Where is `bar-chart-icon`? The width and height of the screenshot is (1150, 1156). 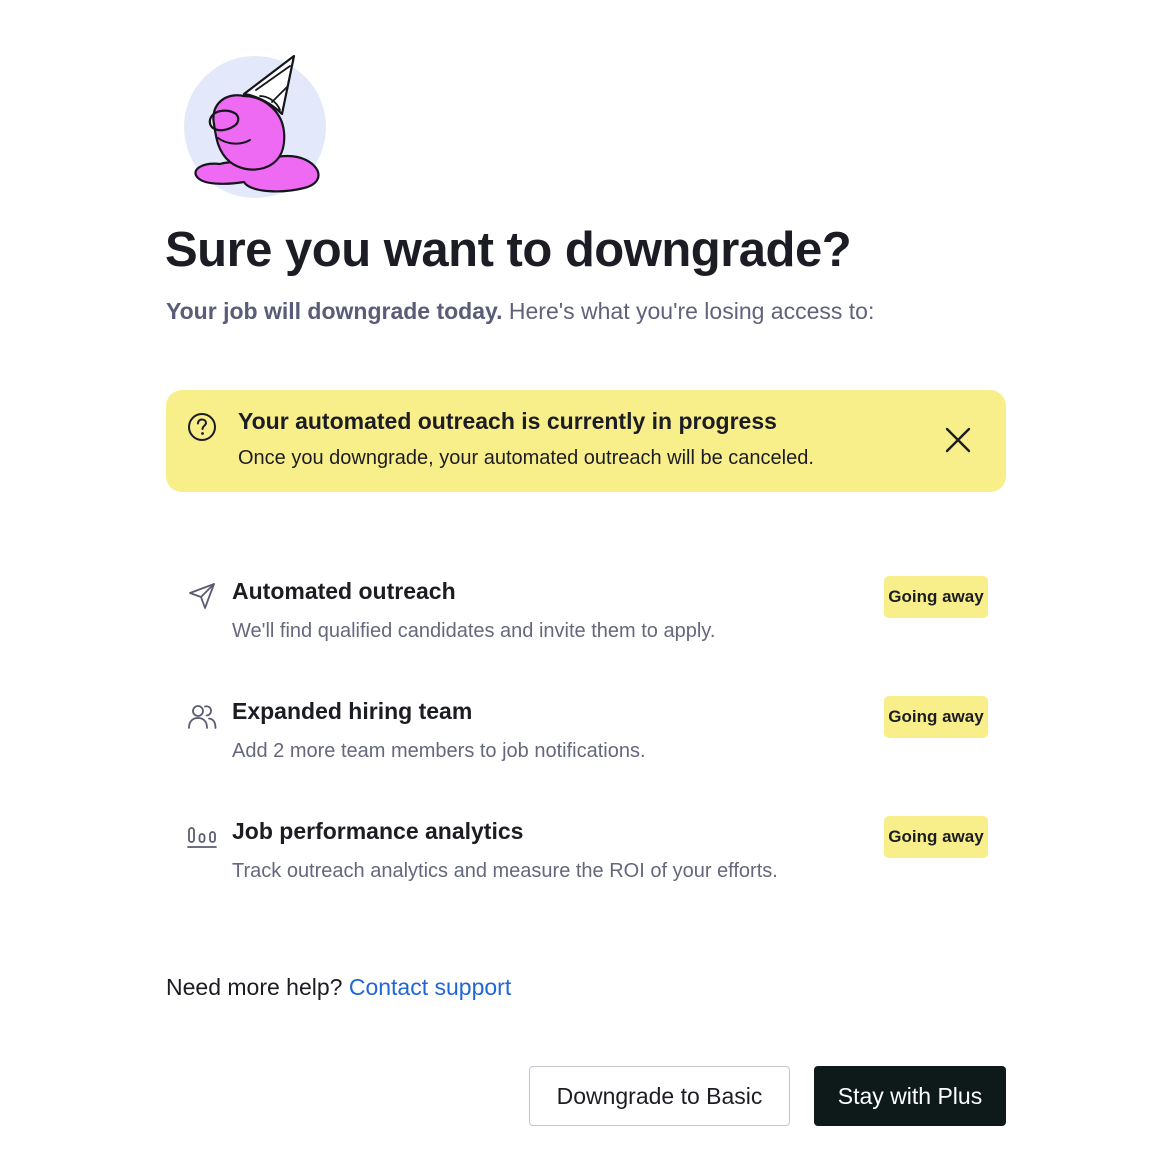
bar-chart-icon is located at coordinates (202, 836).